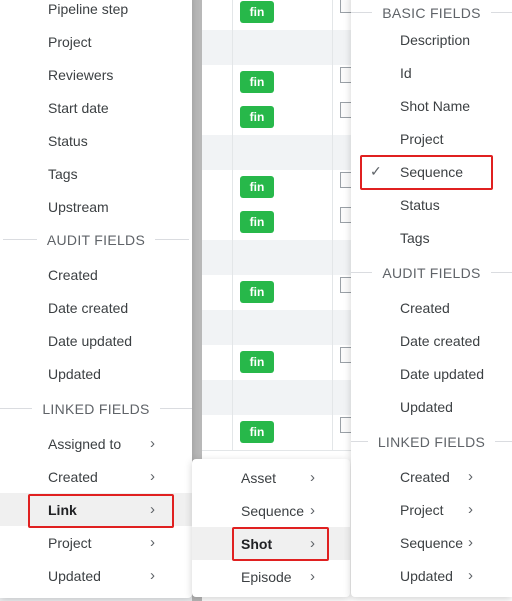 The image size is (512, 601). Describe the element at coordinates (431, 39) in the screenshot. I see `menu-item-description: Description` at that location.